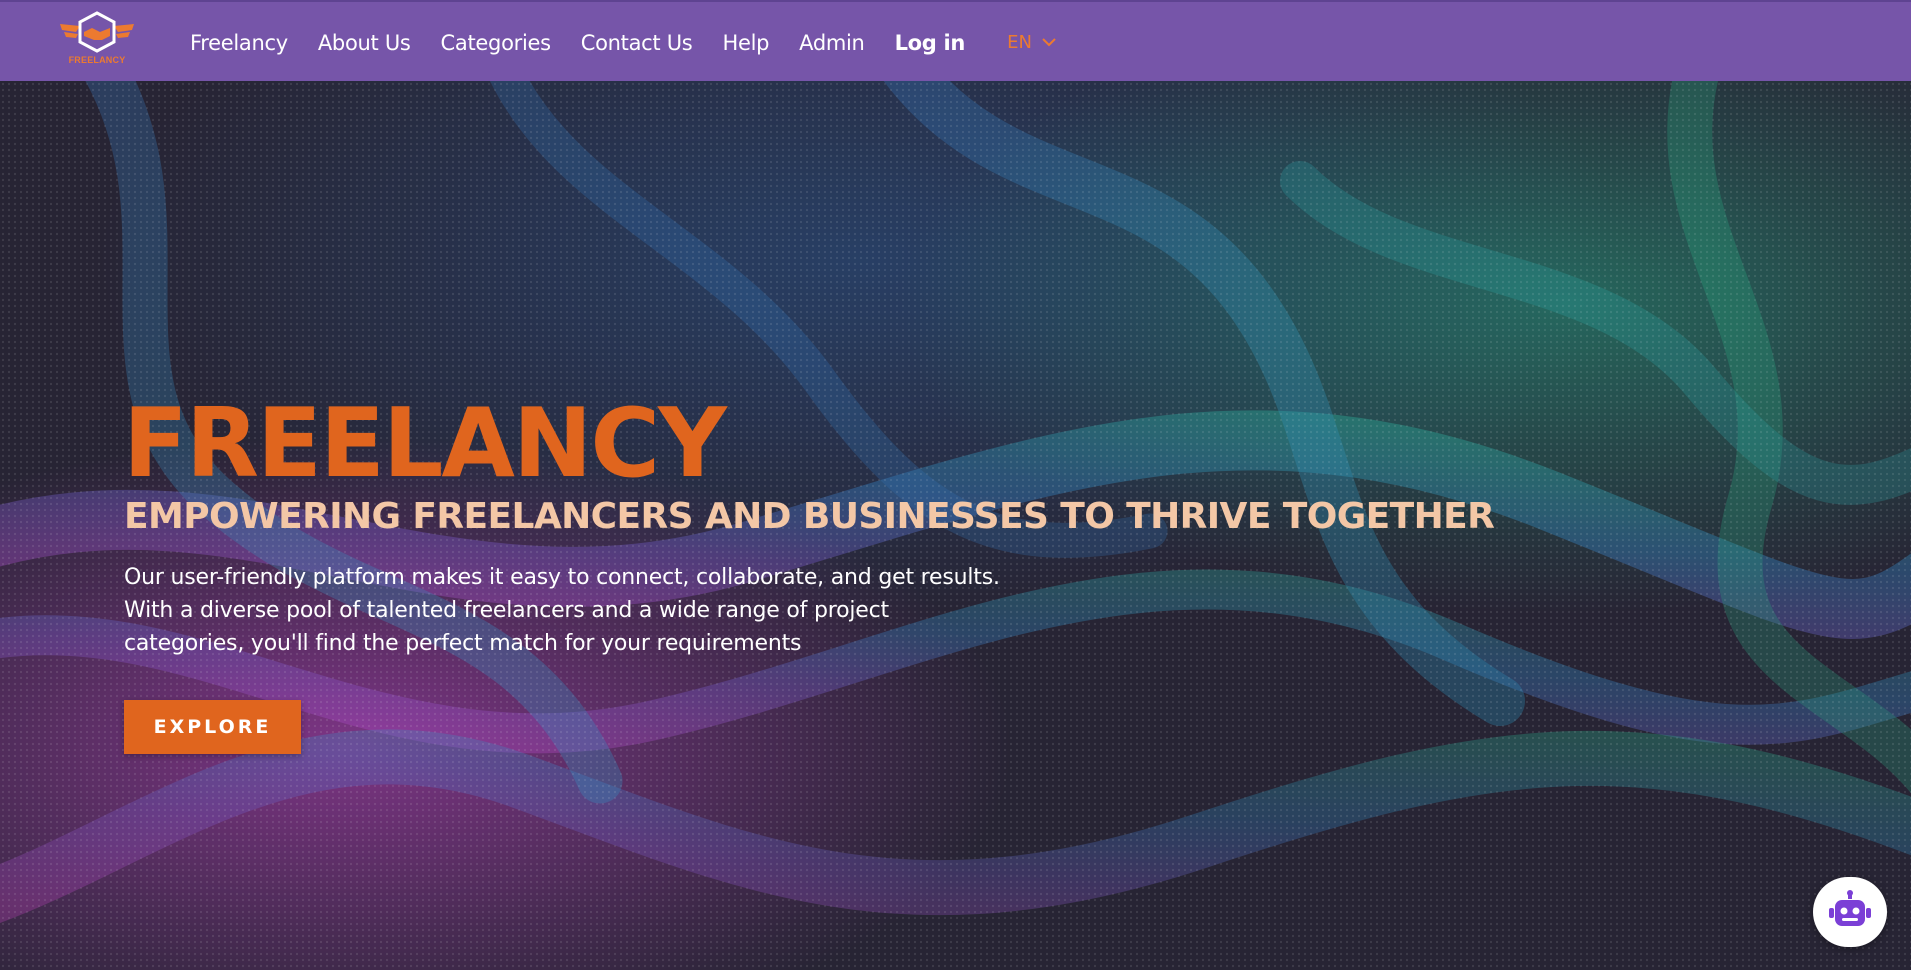 The image size is (1911, 970). Describe the element at coordinates (496, 43) in the screenshot. I see `nav-link-categories: Categories` at that location.